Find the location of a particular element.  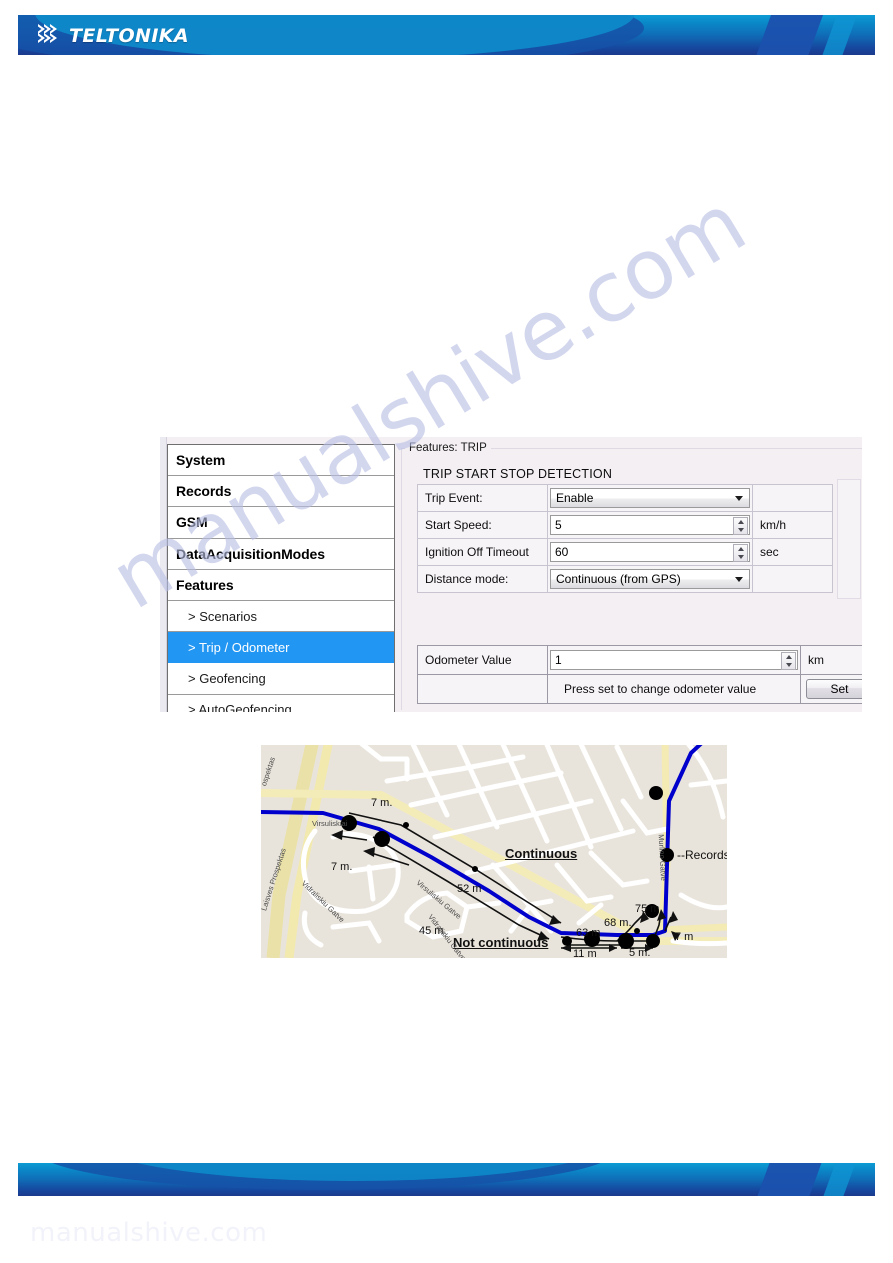

odometer-set-cell: Set is located at coordinates (831, 689).